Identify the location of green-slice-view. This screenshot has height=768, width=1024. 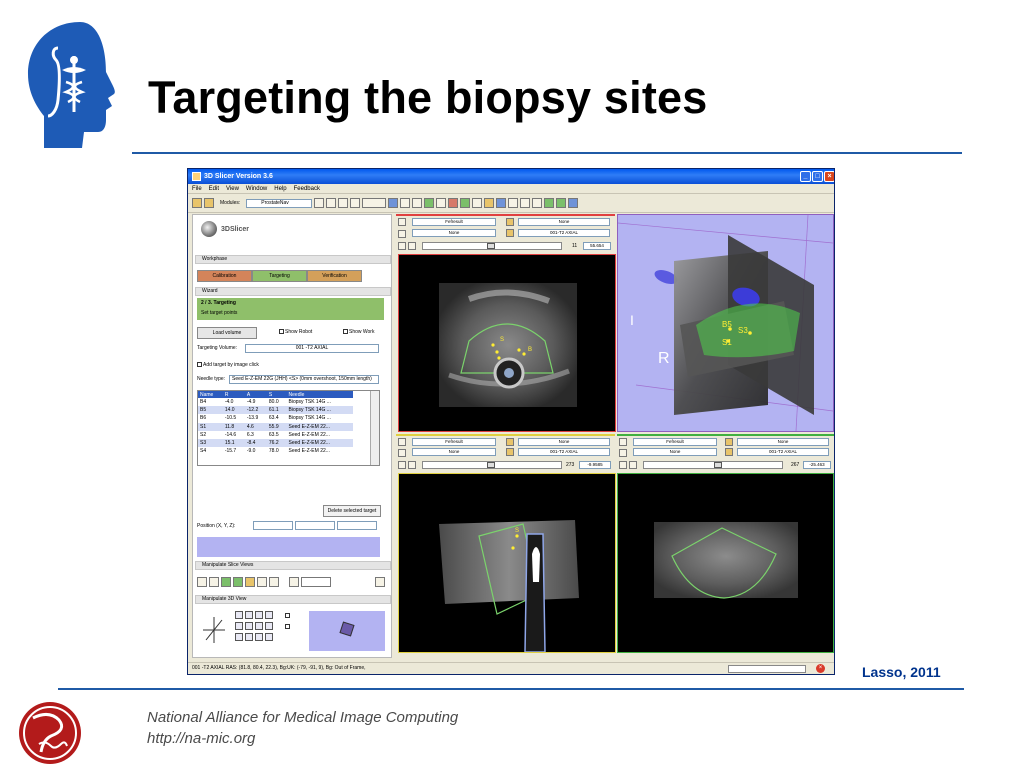
(725, 563).